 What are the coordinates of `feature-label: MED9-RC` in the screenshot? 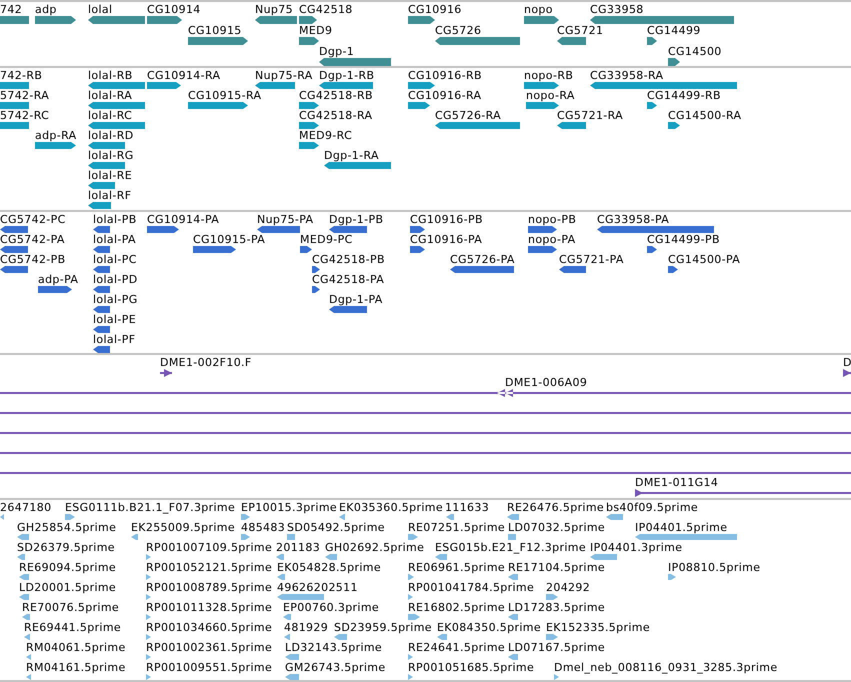 It's located at (325, 136).